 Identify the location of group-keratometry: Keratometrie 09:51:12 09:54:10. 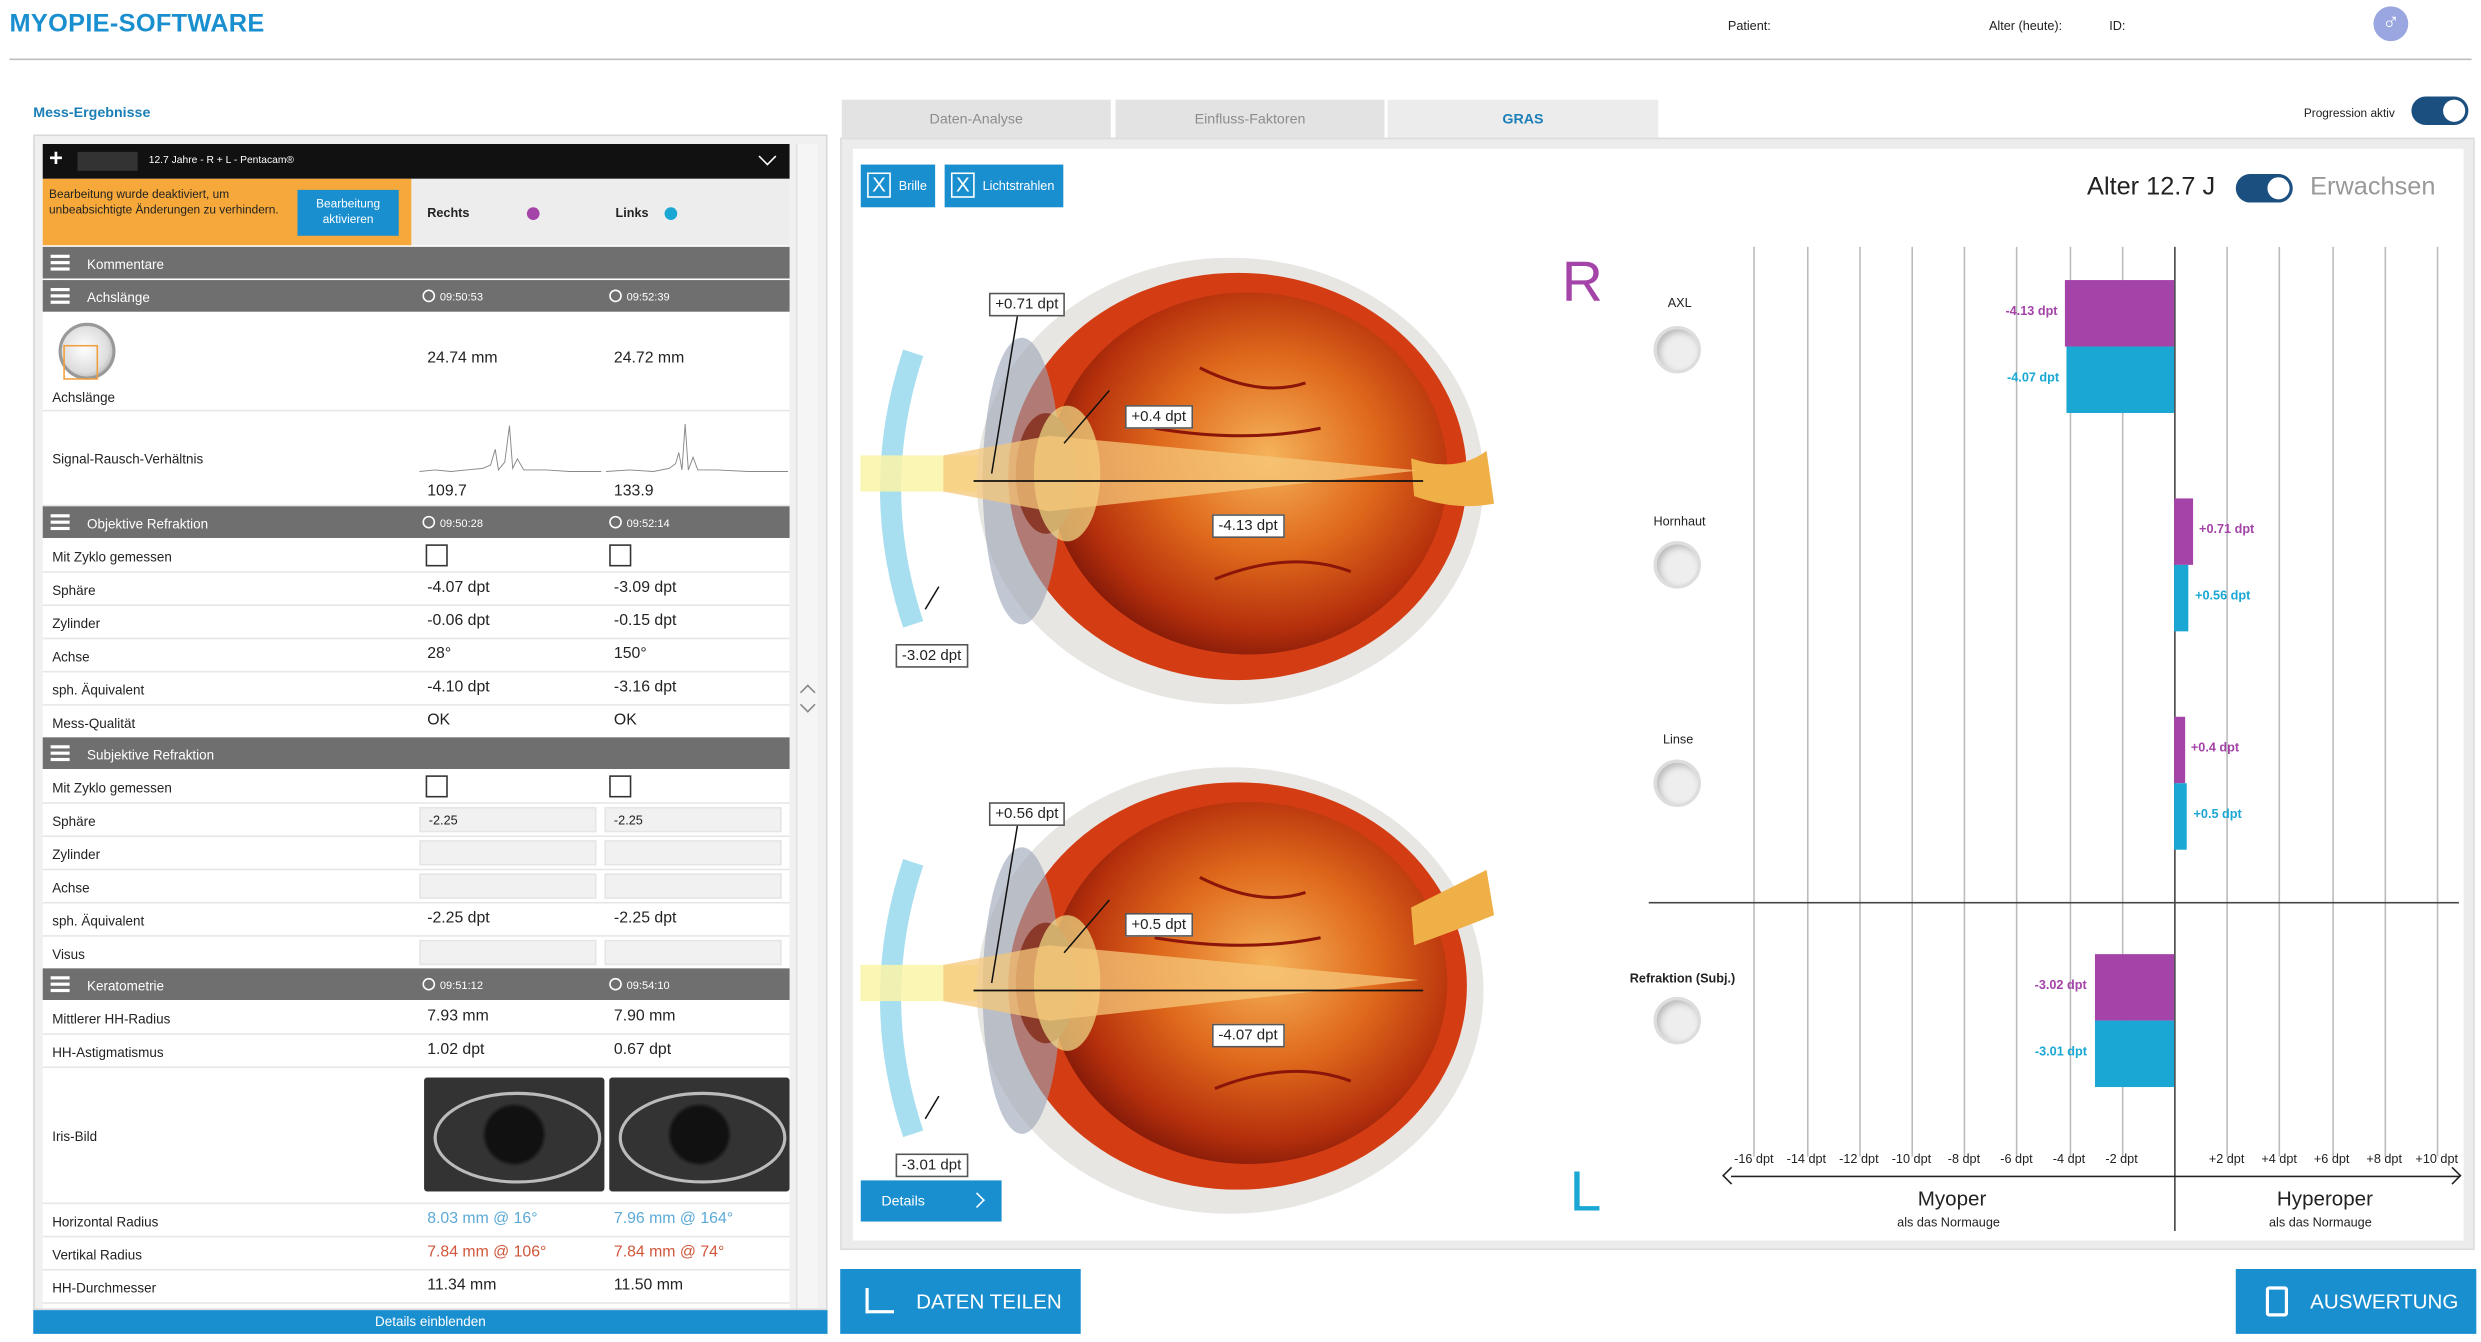
(416, 984).